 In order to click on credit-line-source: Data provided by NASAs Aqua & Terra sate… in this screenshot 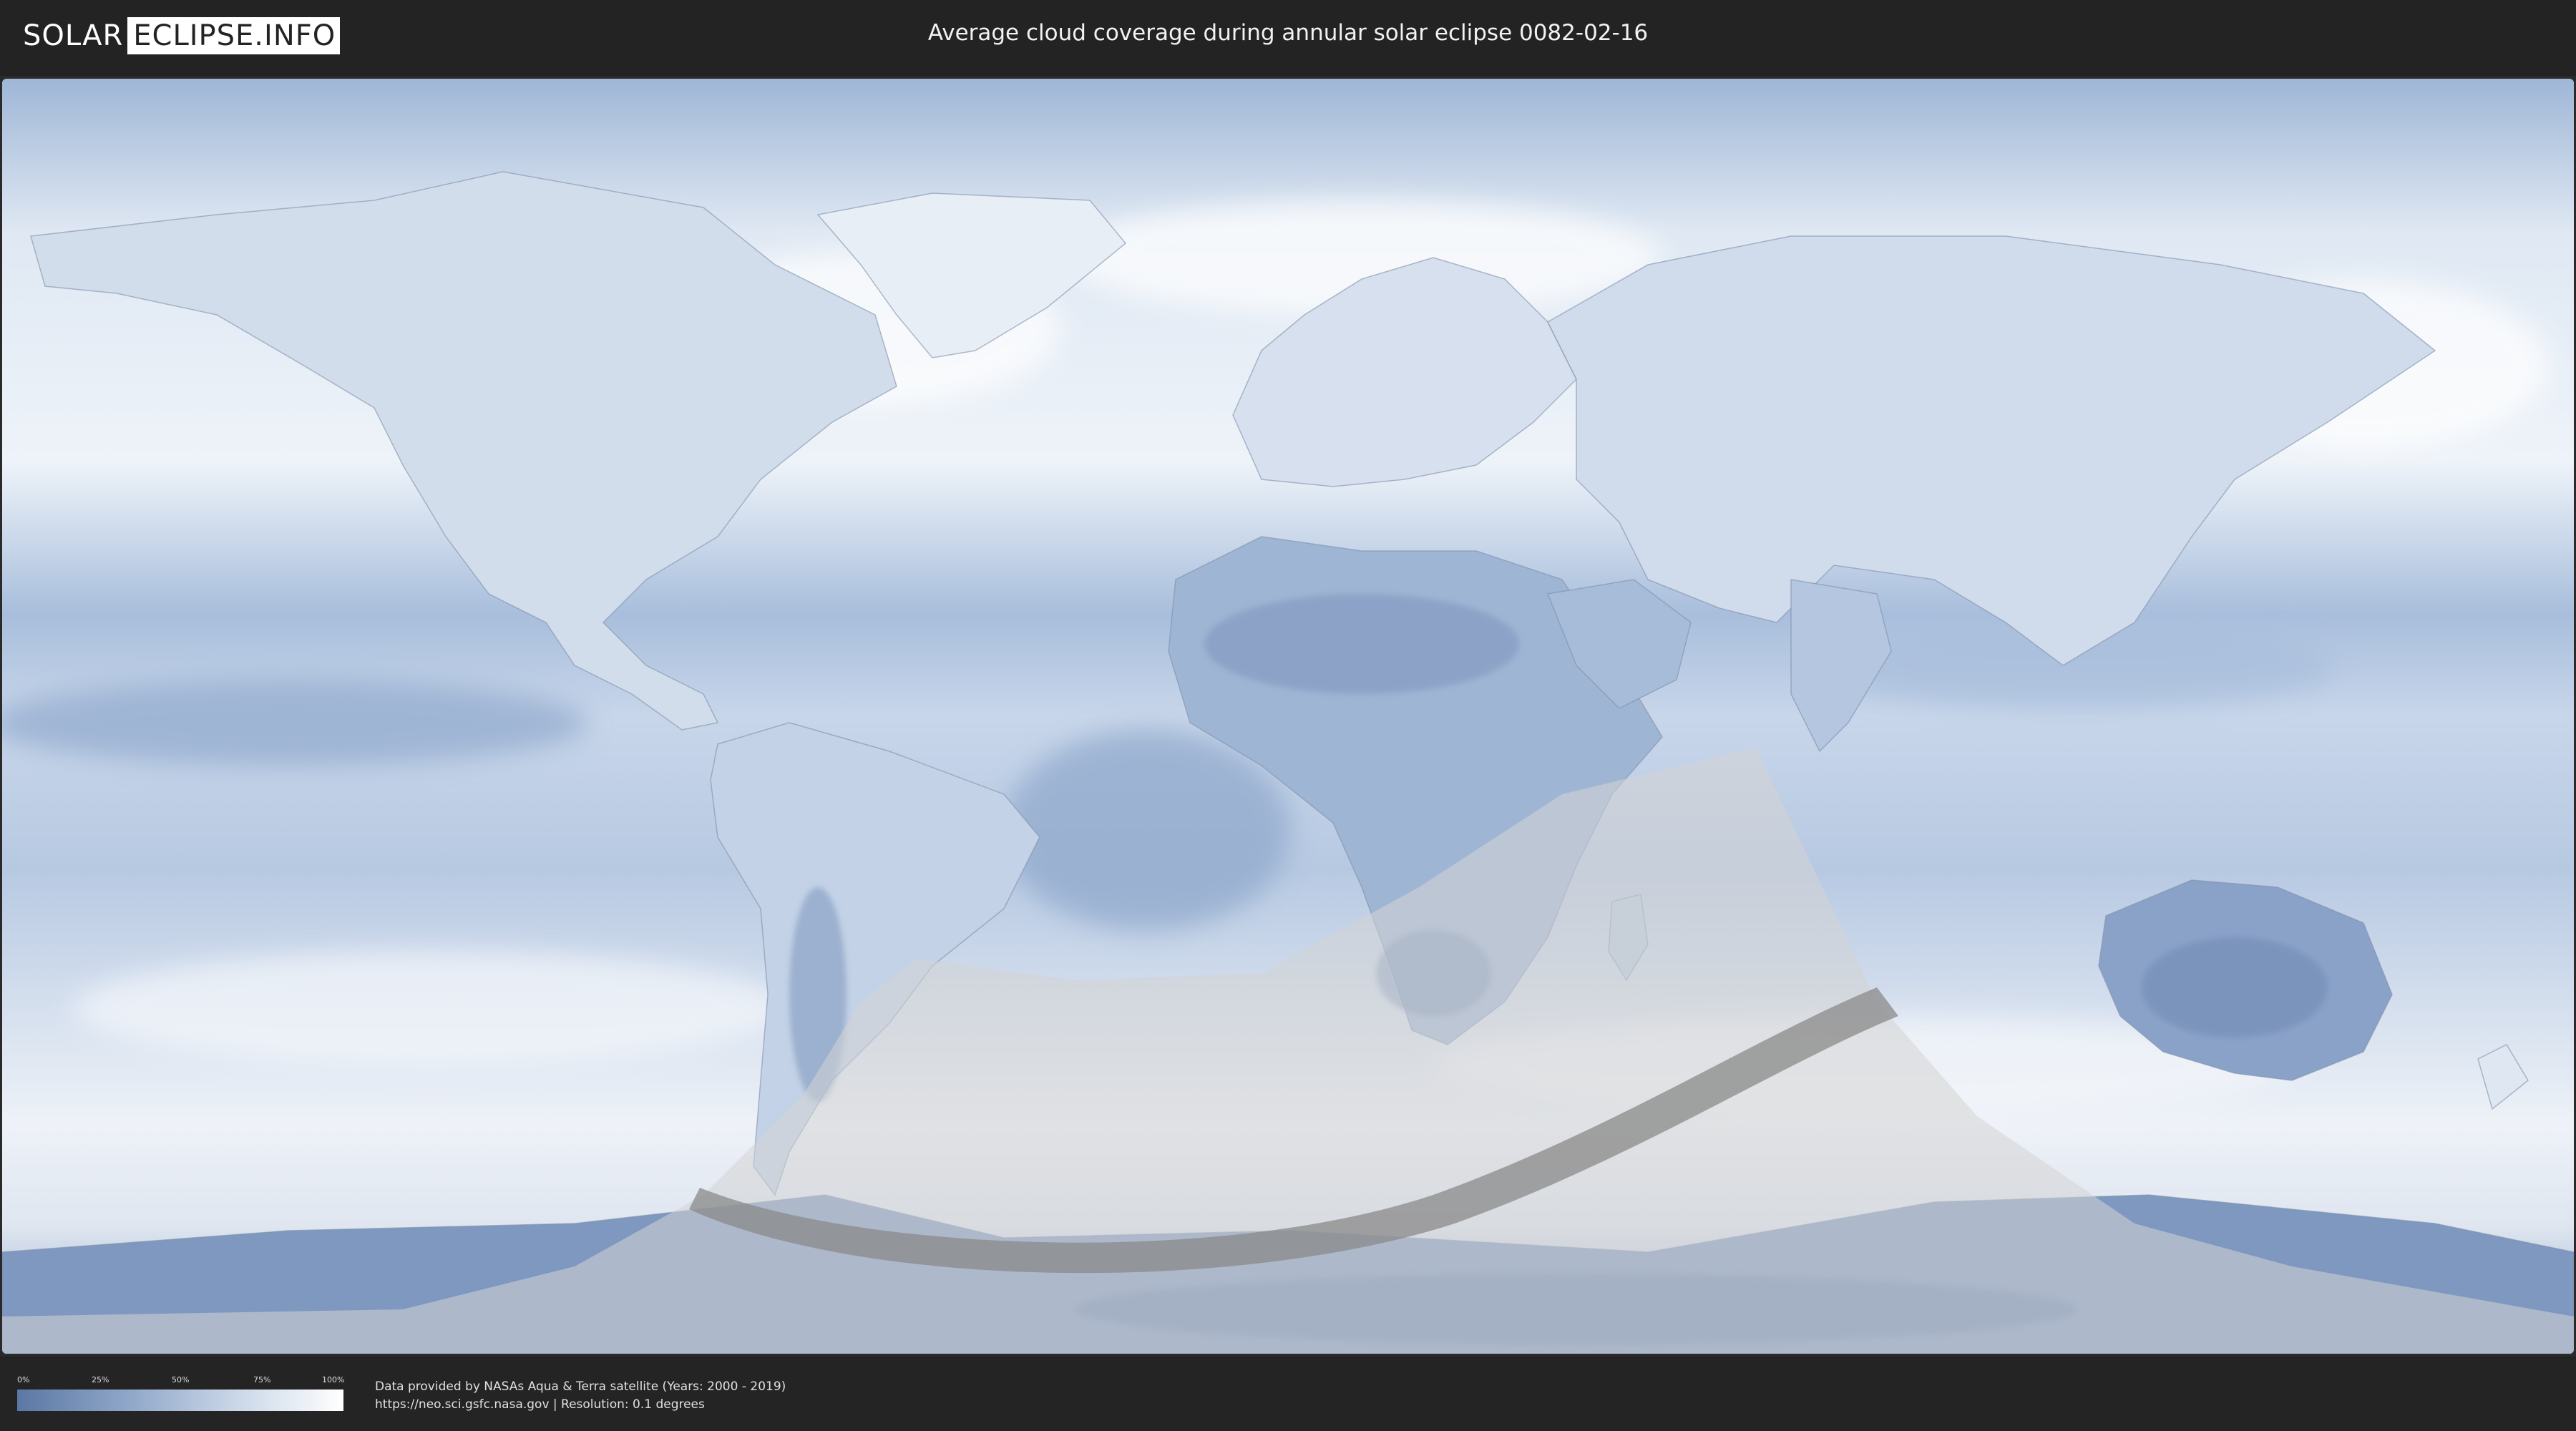, I will do `click(580, 1386)`.